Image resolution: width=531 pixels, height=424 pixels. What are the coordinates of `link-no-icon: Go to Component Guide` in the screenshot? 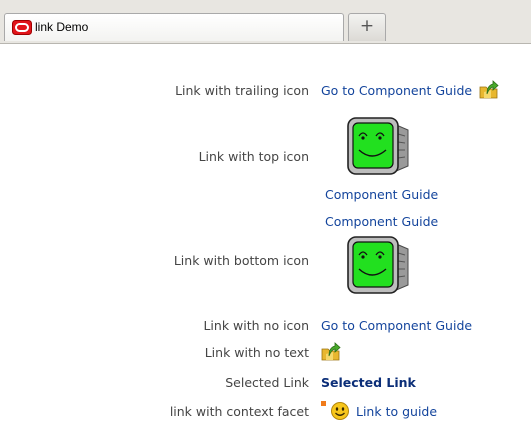 It's located at (396, 325).